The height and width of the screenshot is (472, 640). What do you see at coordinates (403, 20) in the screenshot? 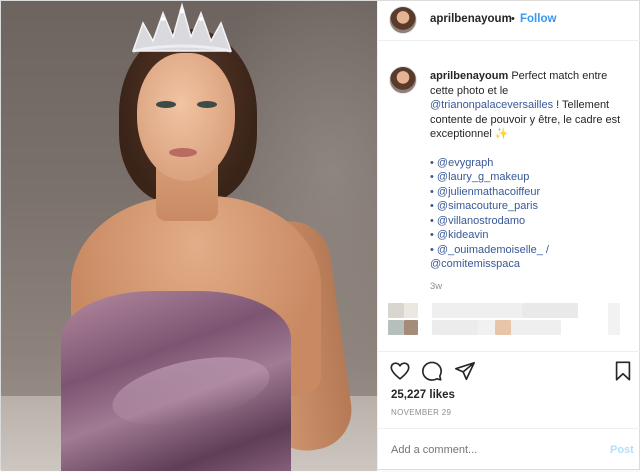
I see `avatar` at bounding box center [403, 20].